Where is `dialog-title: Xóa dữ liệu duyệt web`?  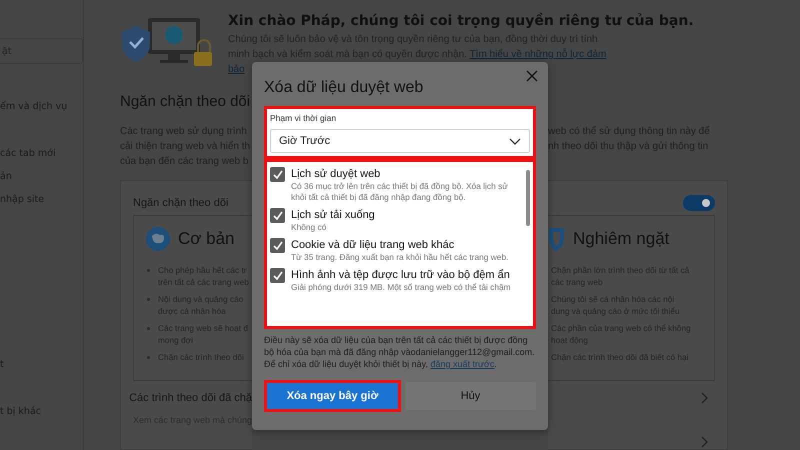
dialog-title: Xóa dữ liệu duyệt web is located at coordinates (344, 88).